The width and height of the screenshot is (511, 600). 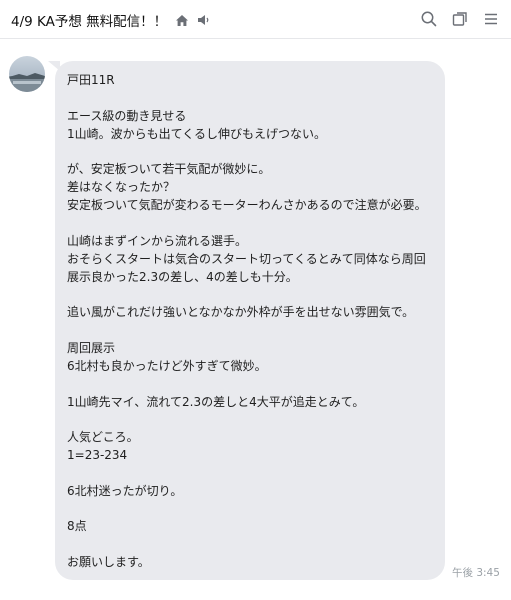 What do you see at coordinates (476, 573) in the screenshot?
I see `message-timestamp: 午後 3:45` at bounding box center [476, 573].